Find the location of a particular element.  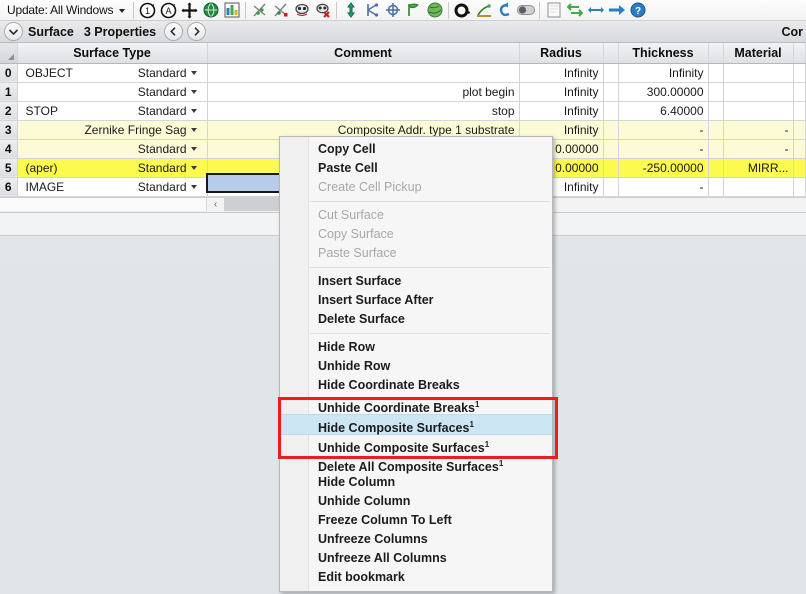

cell-surface-type: Zernike Fringe Sag is located at coordinates (112, 130).